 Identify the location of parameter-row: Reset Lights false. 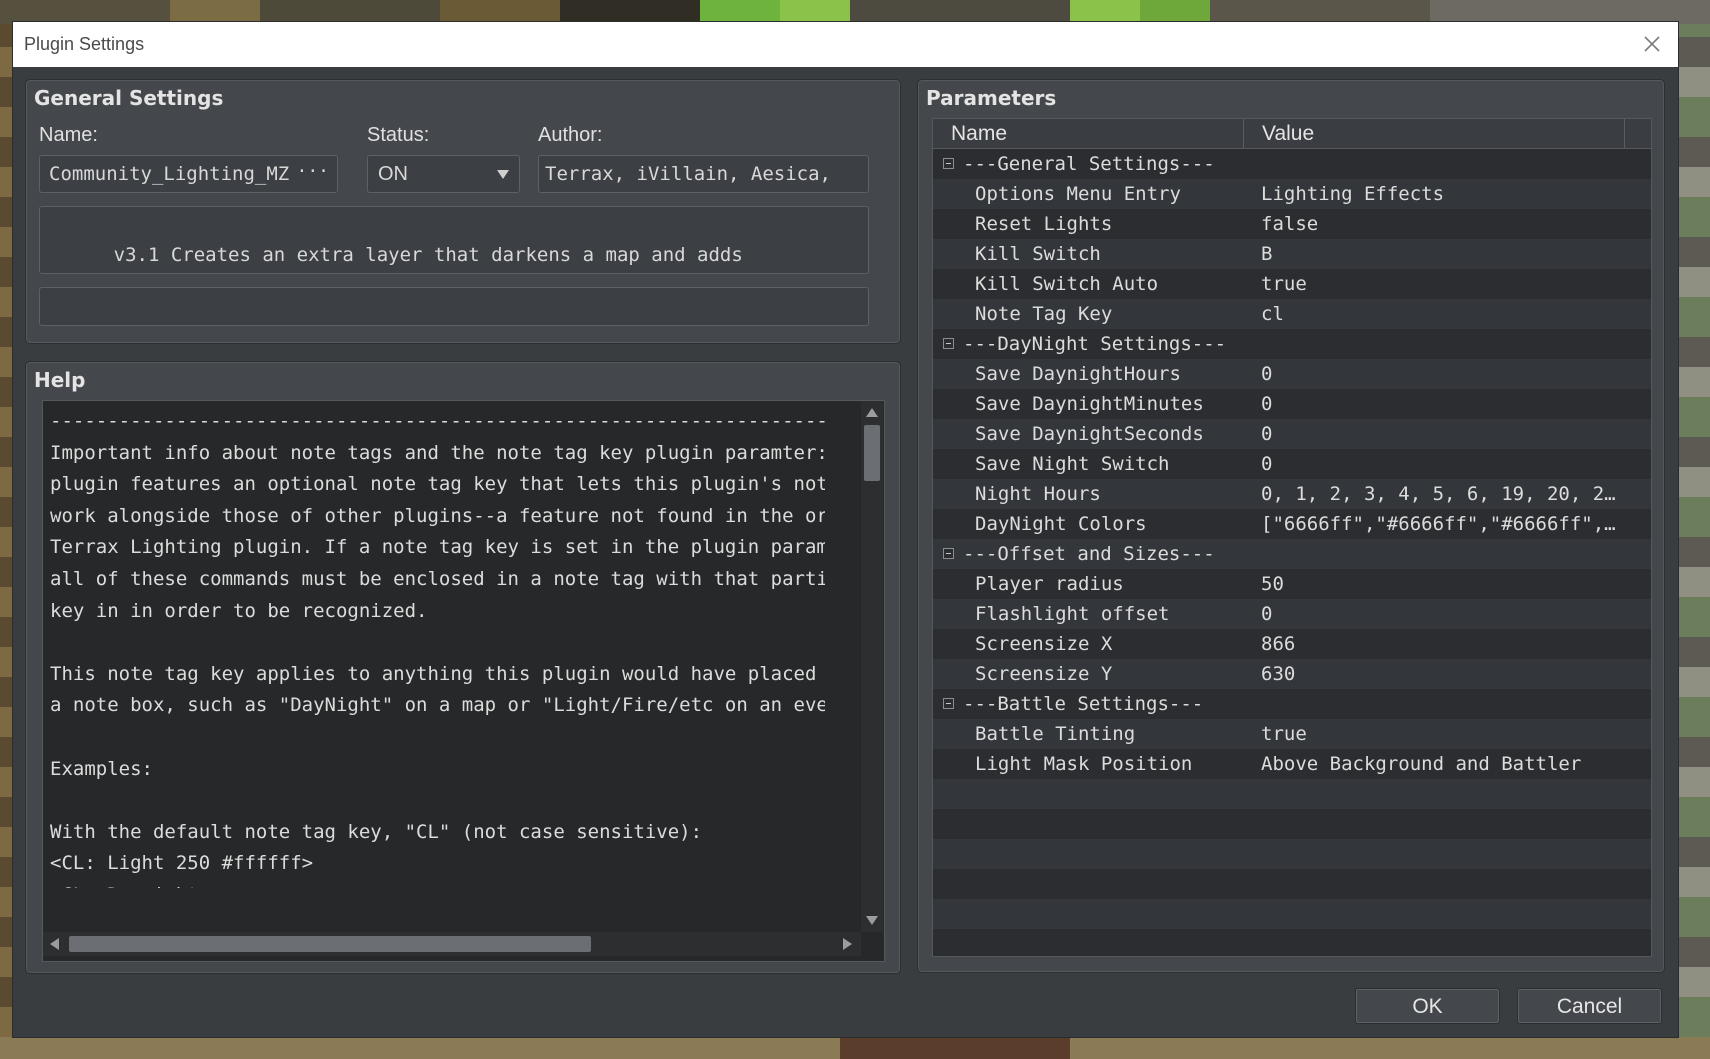
(1292, 224).